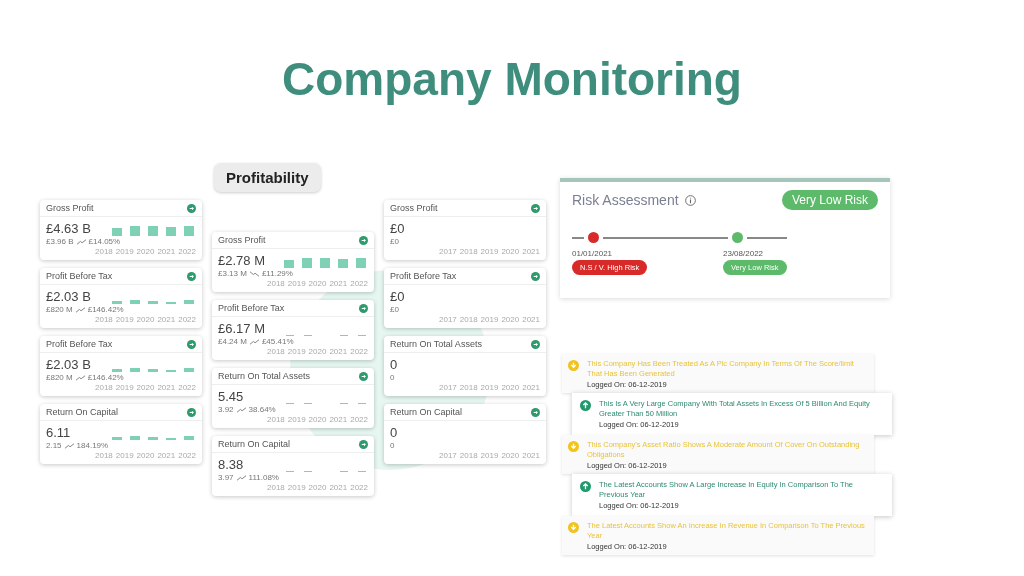 Image resolution: width=1024 pixels, height=576 pixels. What do you see at coordinates (58, 432) in the screenshot?
I see `metric-value: 6.11` at bounding box center [58, 432].